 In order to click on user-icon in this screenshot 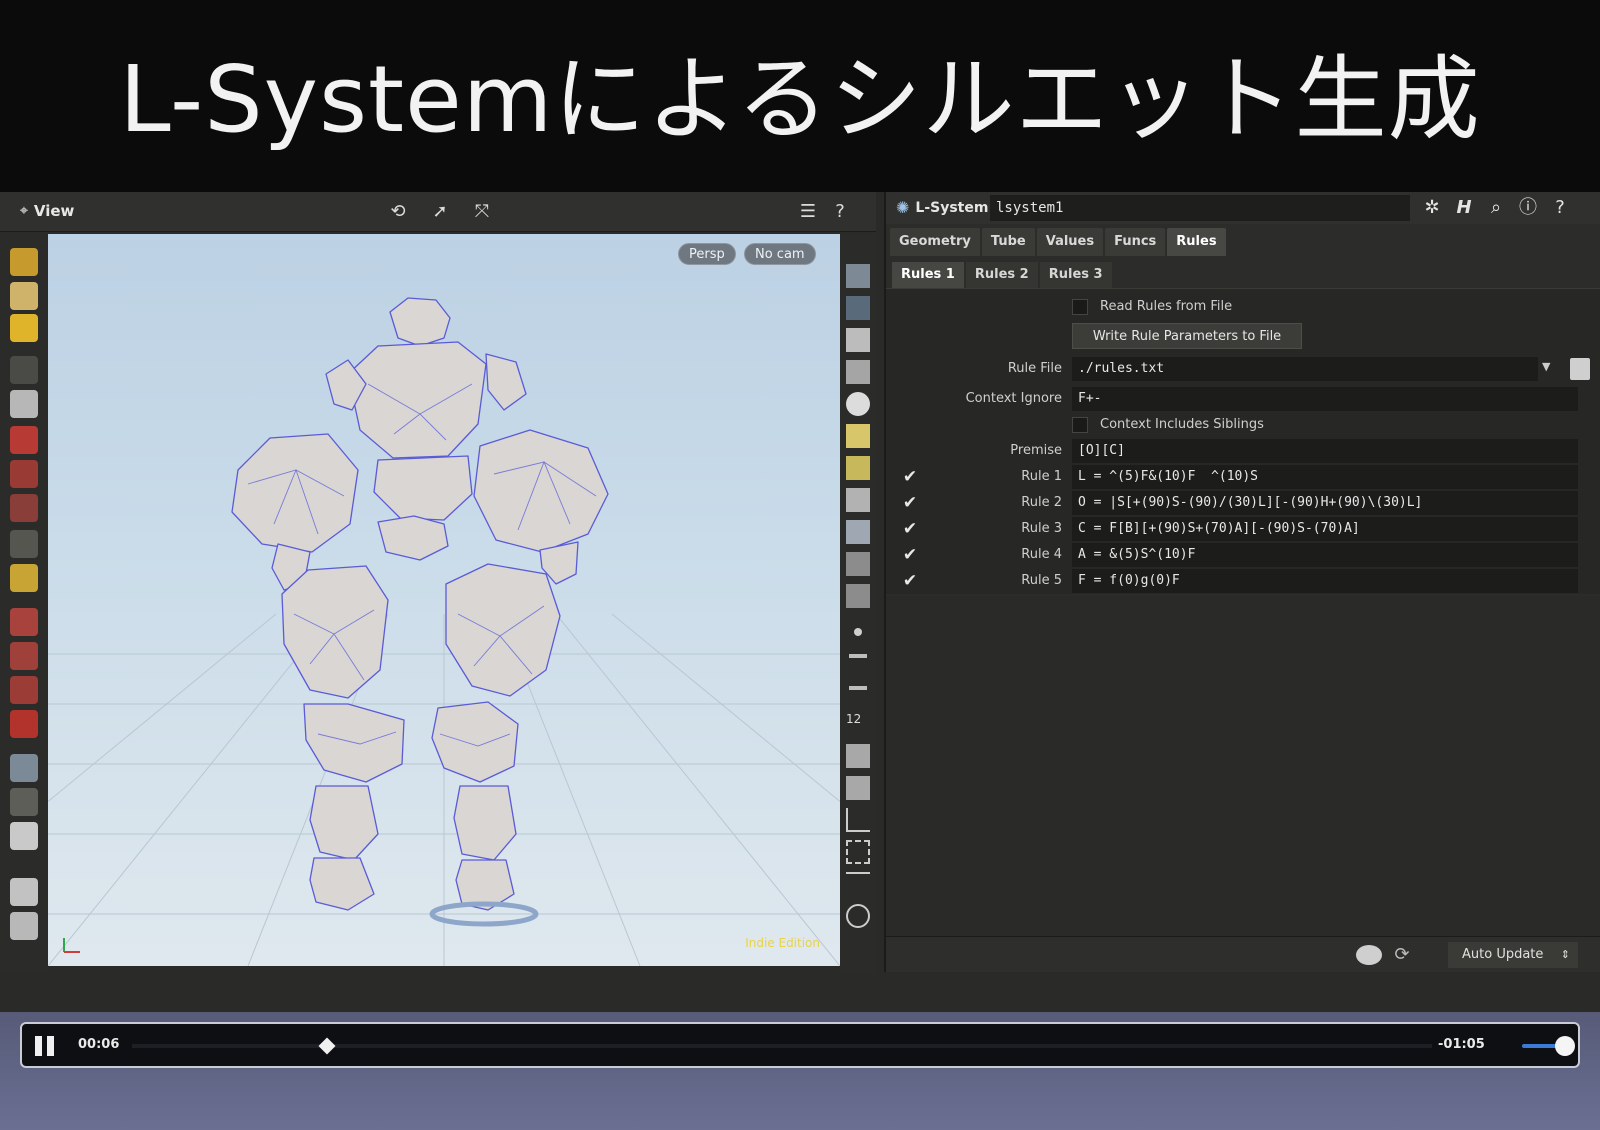, I will do `click(858, 500)`.